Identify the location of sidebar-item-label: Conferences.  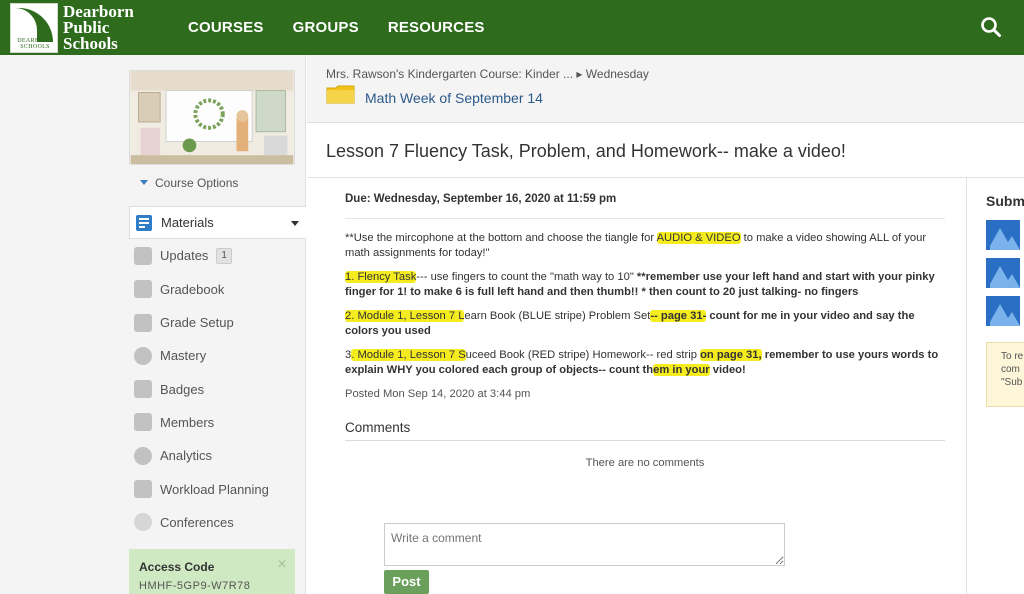
(197, 522).